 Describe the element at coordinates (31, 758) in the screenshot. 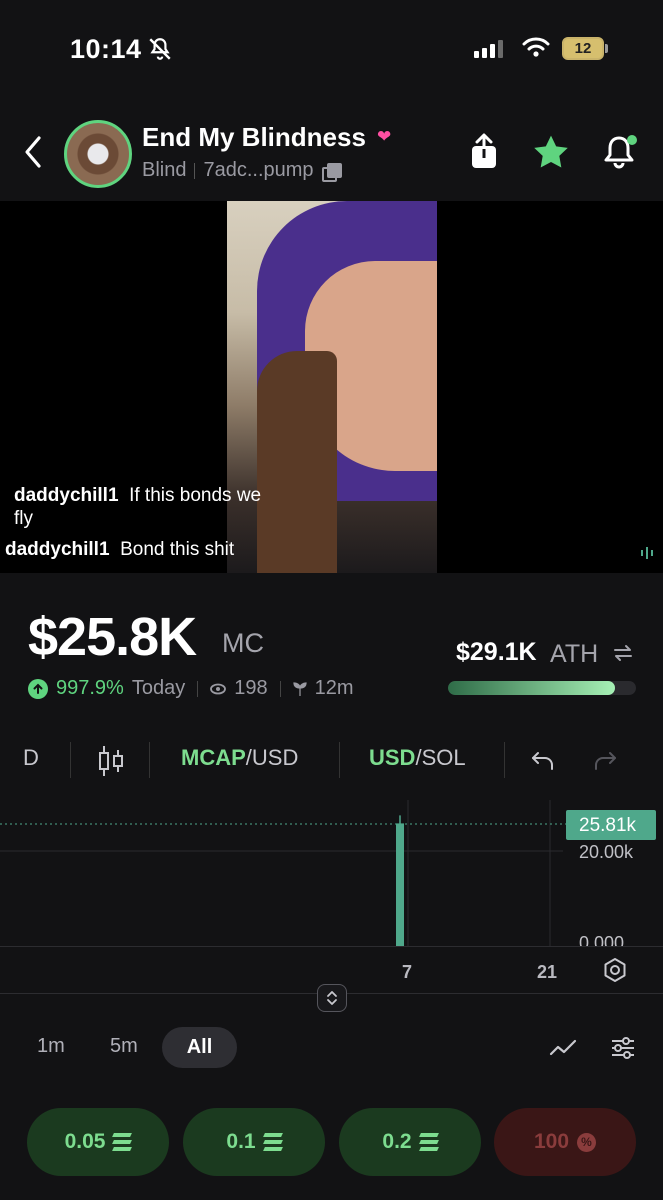

I see `interval-selector: D` at that location.